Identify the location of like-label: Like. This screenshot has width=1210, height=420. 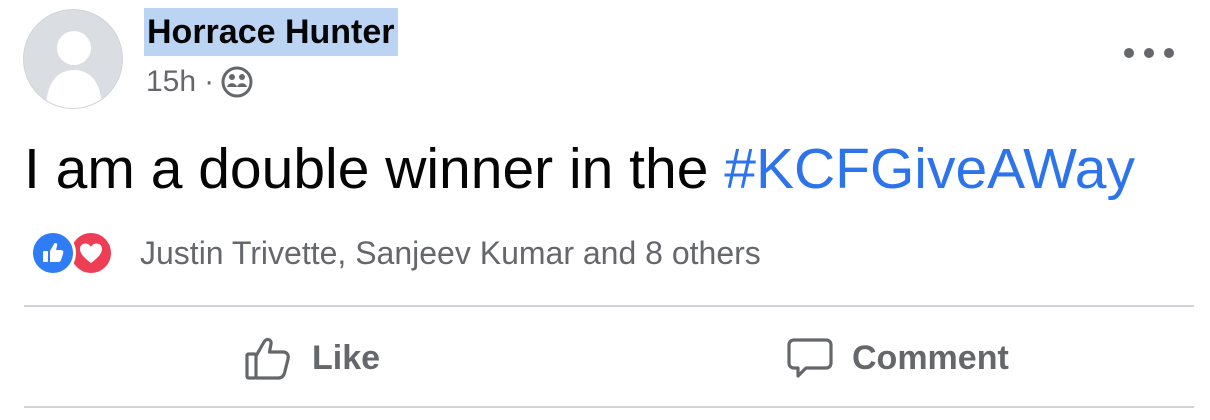
(346, 357).